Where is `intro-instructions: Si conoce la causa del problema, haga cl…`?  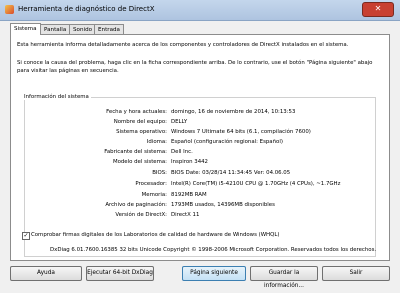 intro-instructions: Si conoce la causa del problema, haga cl… is located at coordinates (195, 67).